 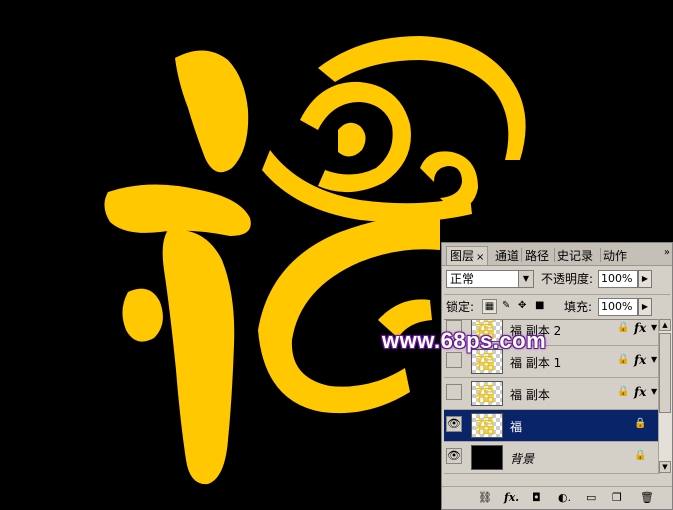 I want to click on opacity-label: 不透明度:, so click(x=567, y=279).